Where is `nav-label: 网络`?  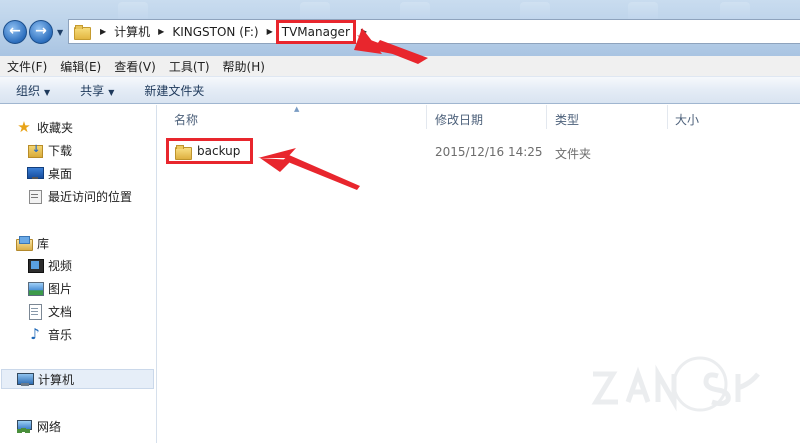
nav-label: 网络 is located at coordinates (49, 426).